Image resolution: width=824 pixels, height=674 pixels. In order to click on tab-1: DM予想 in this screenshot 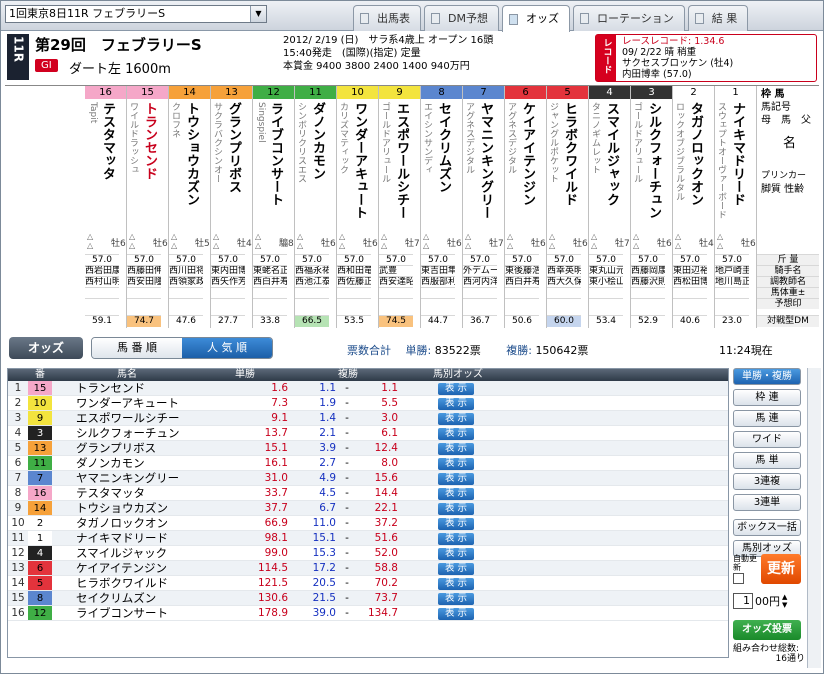, I will do `click(461, 18)`.